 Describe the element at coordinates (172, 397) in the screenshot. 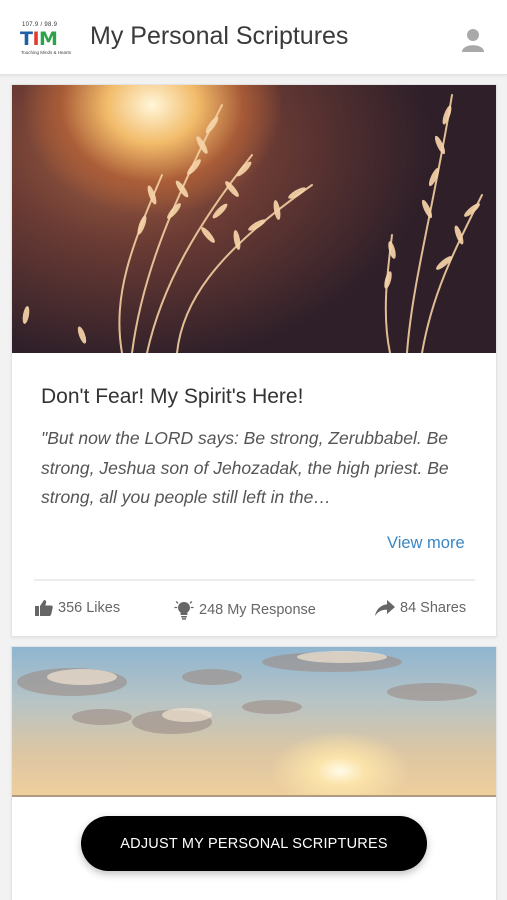

I see `card-title: Don't Fear! My Spirit's Here!` at that location.